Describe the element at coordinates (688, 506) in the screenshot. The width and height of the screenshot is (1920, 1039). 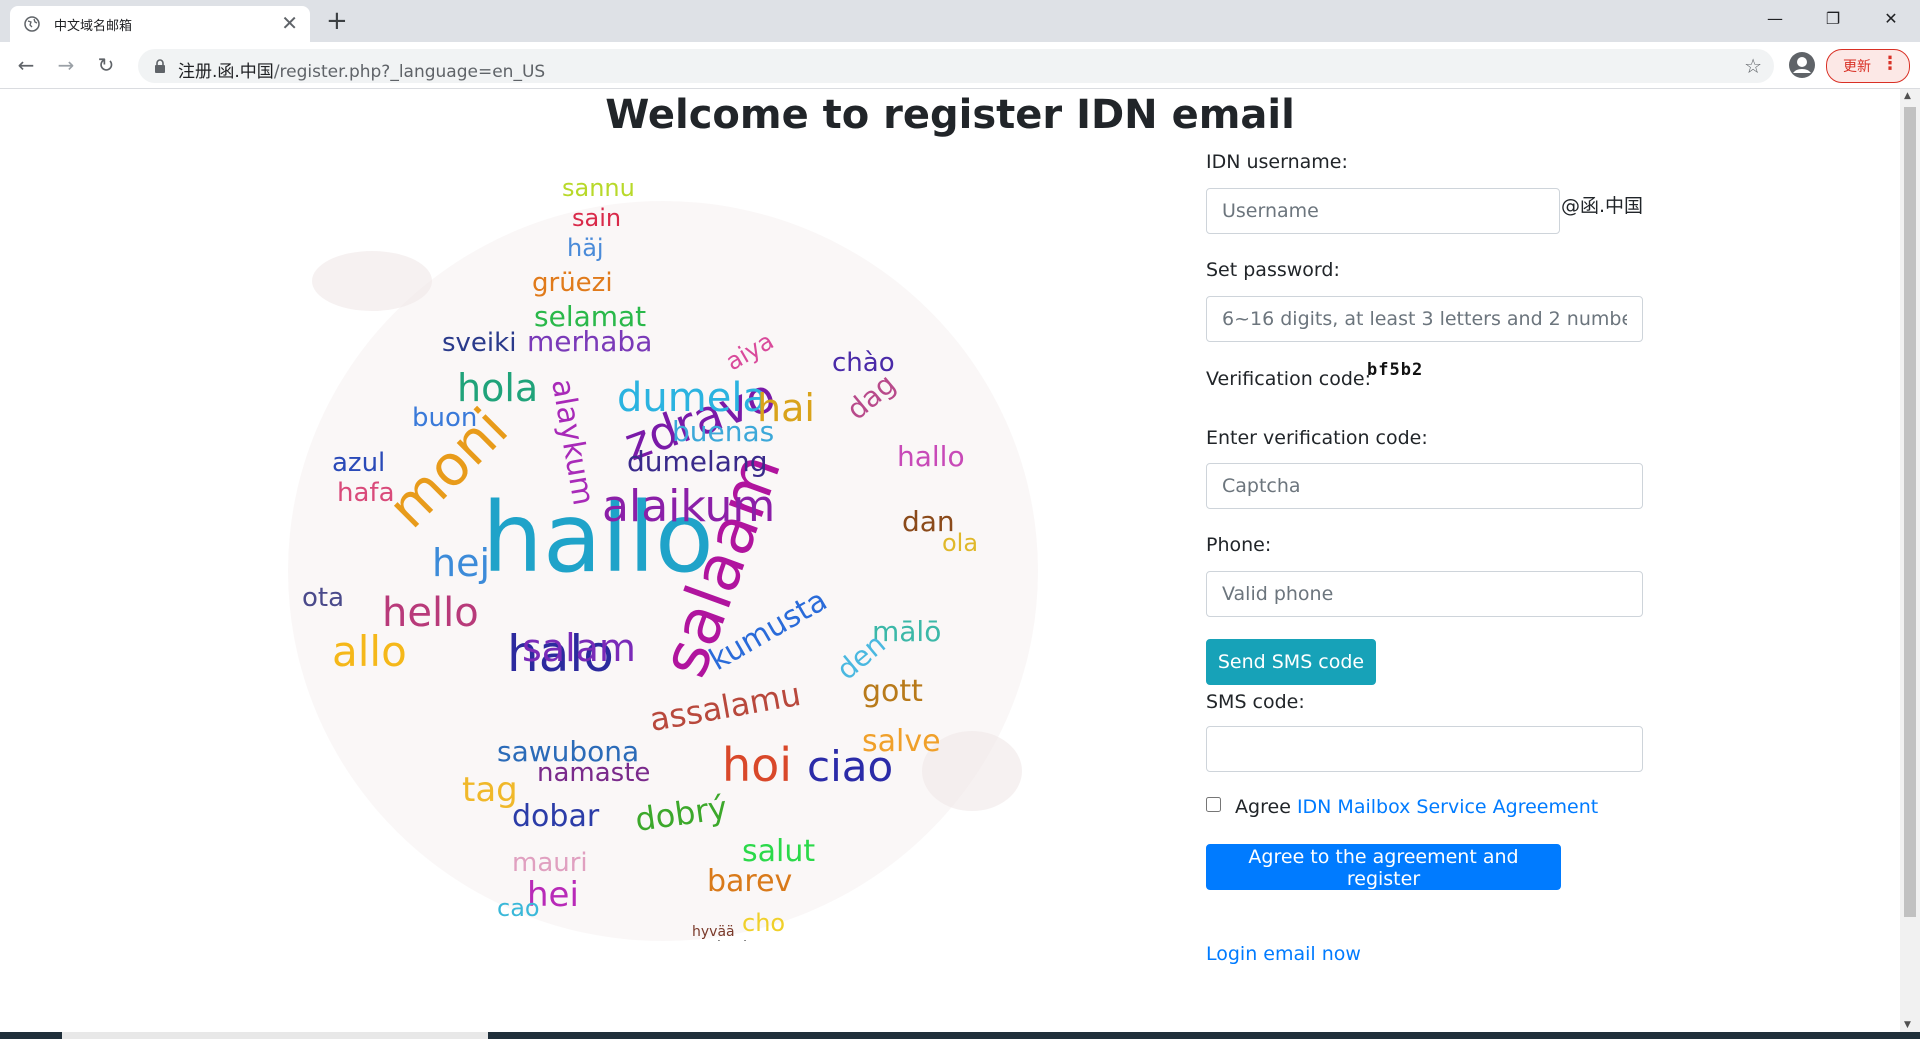
I see `word-cloud-word: alaikum` at that location.